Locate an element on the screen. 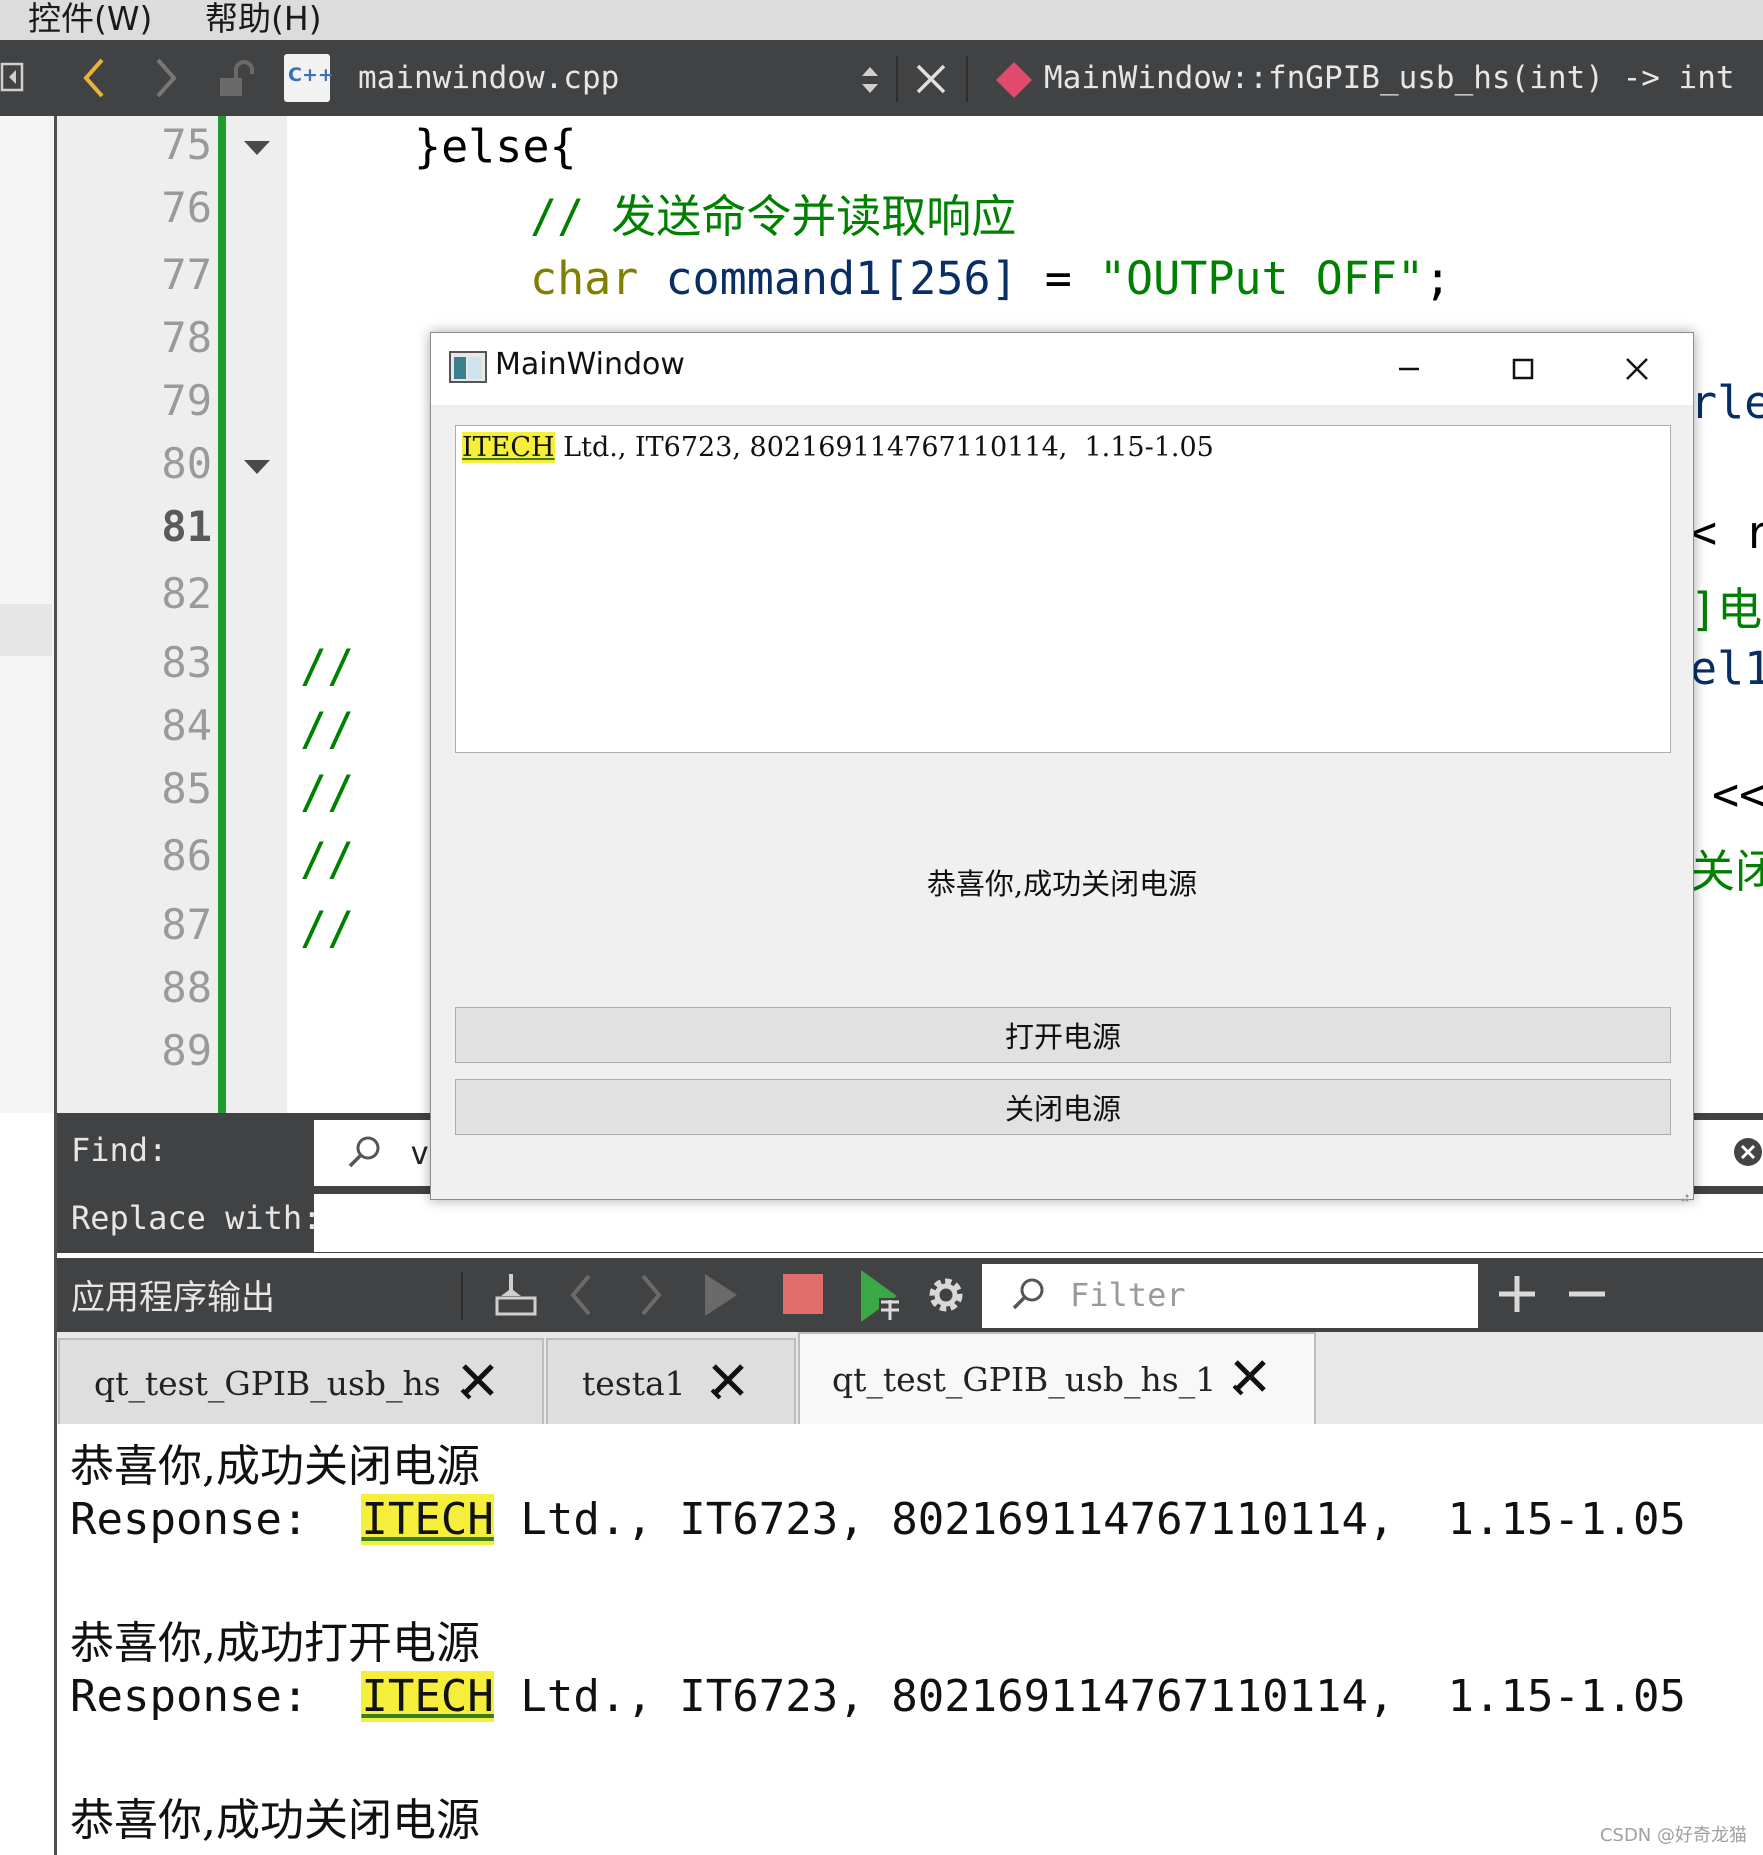  line-number: 84 is located at coordinates (186, 725).